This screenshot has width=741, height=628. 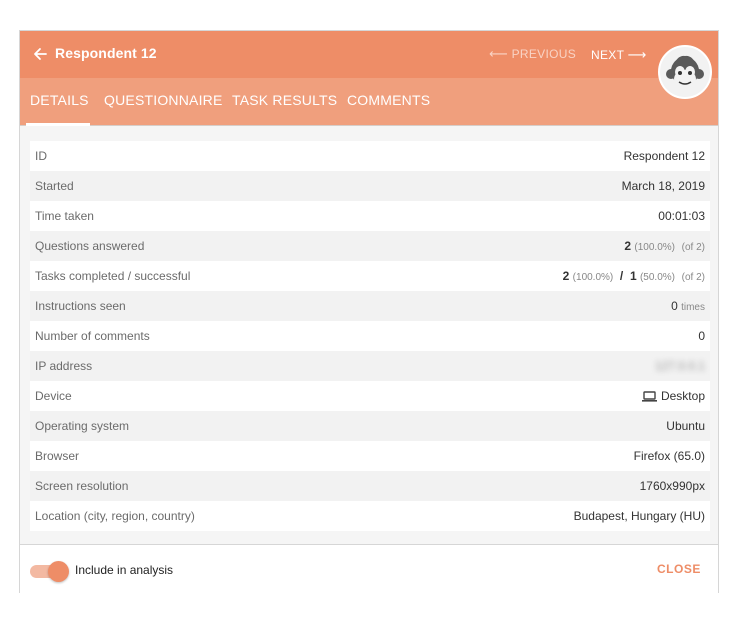 I want to click on tasks-completed-percent: (100.0%), so click(x=593, y=277).